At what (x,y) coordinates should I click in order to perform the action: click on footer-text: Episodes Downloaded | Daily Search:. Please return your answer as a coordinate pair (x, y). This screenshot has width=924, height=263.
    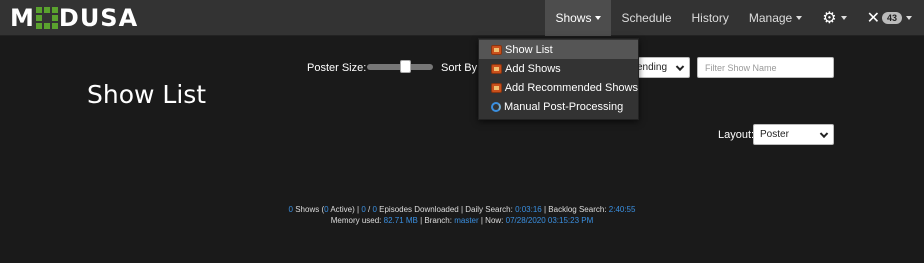
    Looking at the image, I should click on (446, 209).